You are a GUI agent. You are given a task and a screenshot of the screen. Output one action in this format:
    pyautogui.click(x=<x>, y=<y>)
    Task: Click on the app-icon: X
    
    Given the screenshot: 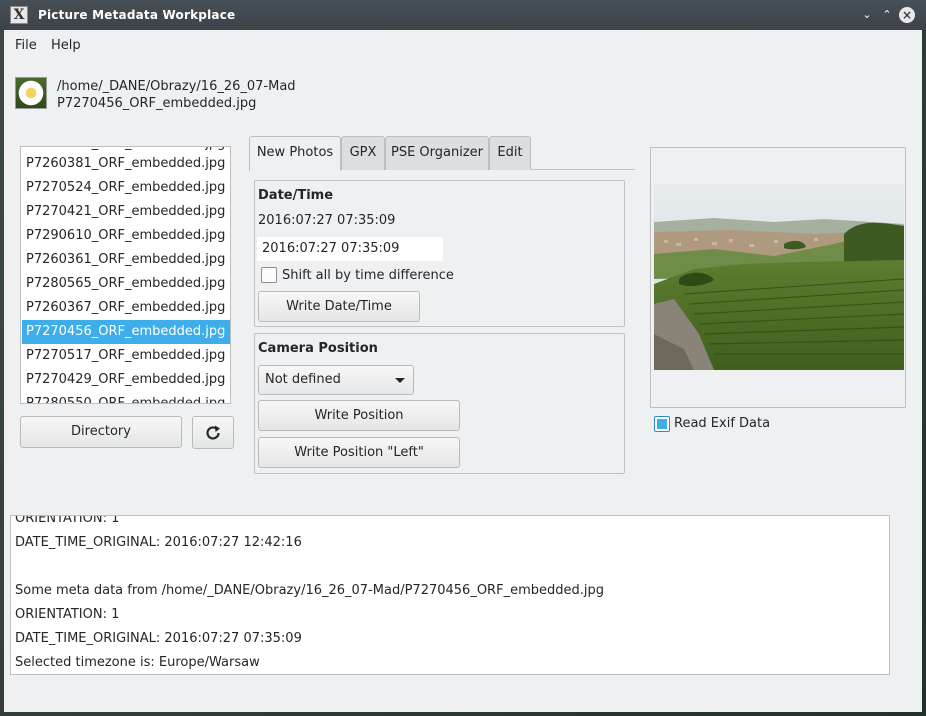 What is the action you would take?
    pyautogui.click(x=19, y=15)
    